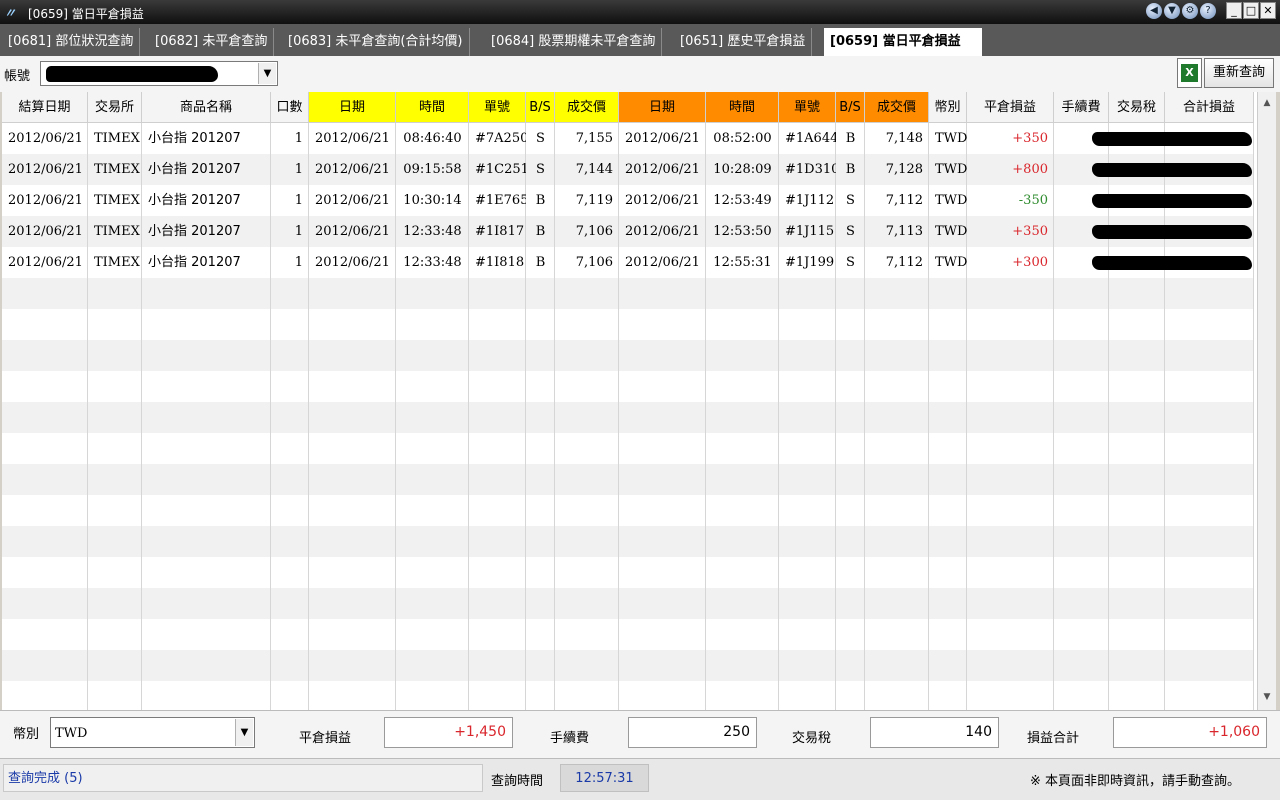 The height and width of the screenshot is (800, 1280). Describe the element at coordinates (1267, 697) in the screenshot. I see `scroll-down-icon: ▼` at that location.